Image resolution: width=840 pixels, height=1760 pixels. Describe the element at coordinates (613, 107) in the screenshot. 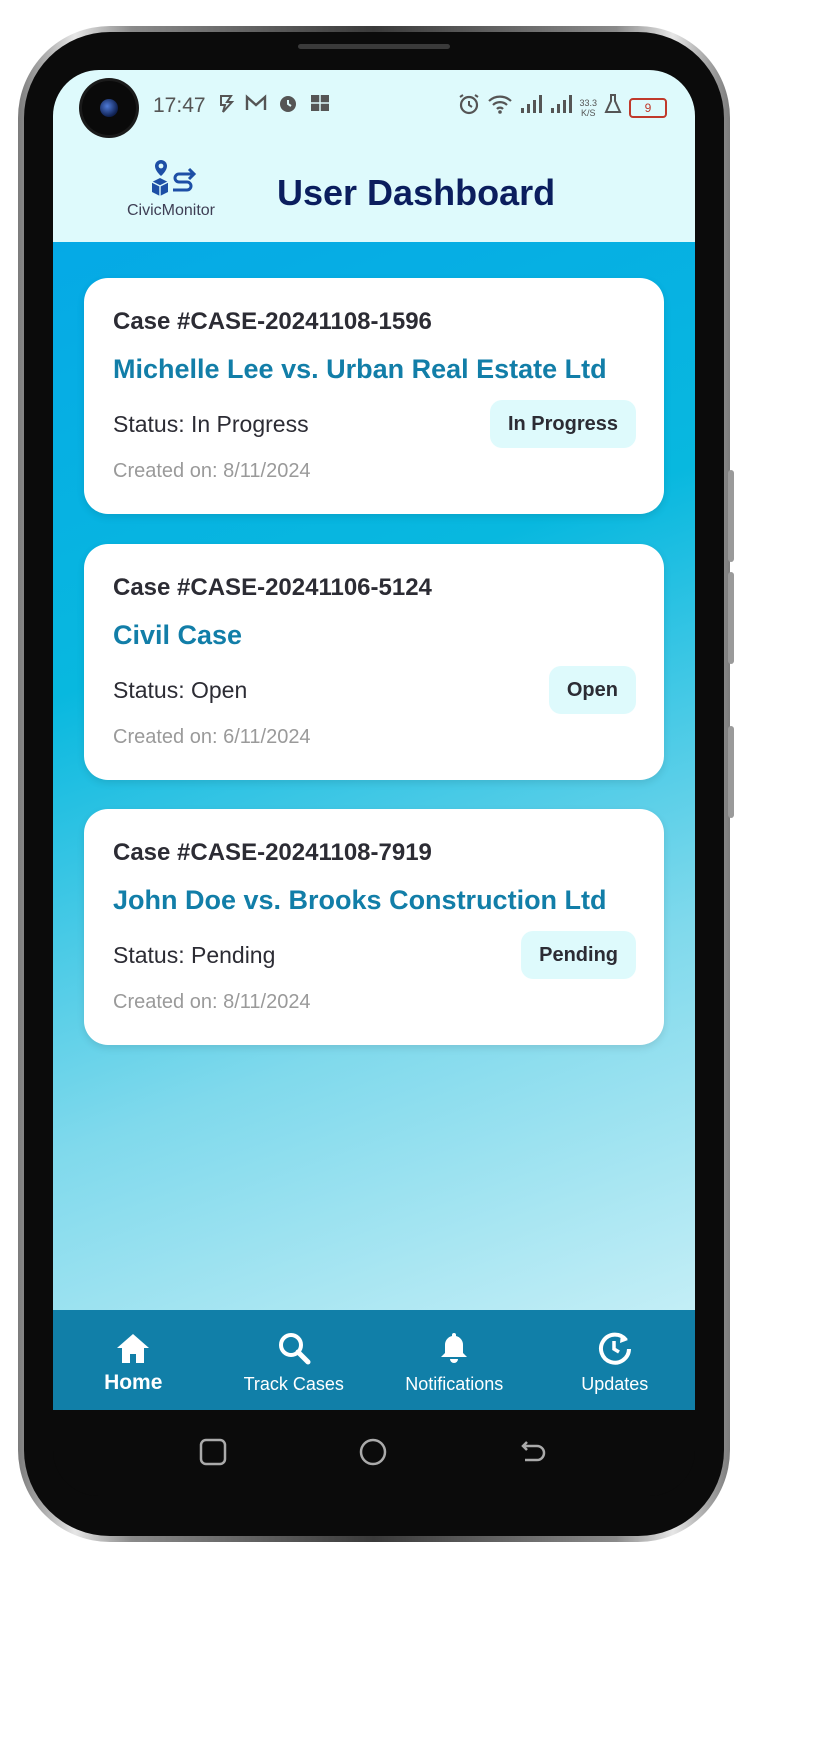

I see `flask-icon` at that location.